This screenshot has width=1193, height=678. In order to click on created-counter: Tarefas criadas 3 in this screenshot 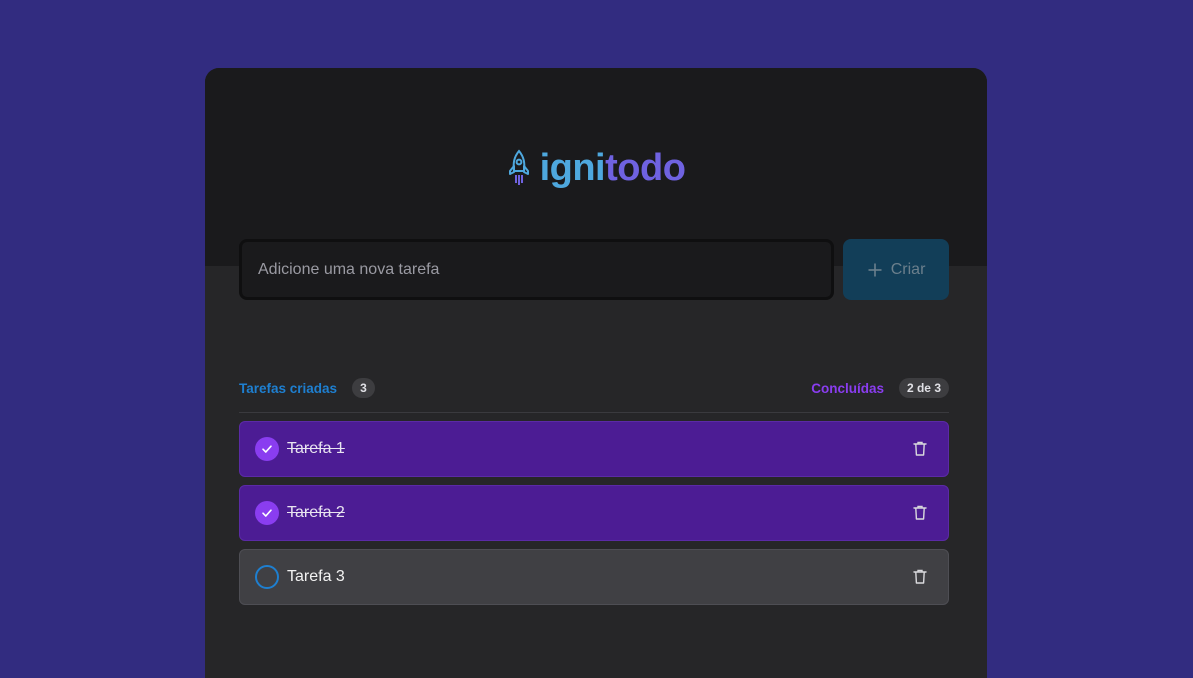, I will do `click(307, 388)`.